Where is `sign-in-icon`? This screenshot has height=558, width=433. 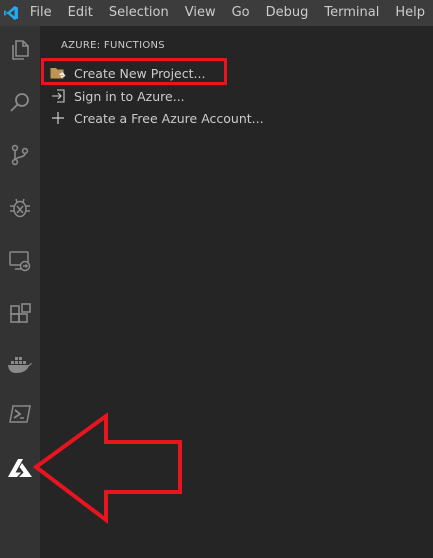 sign-in-icon is located at coordinates (58, 96).